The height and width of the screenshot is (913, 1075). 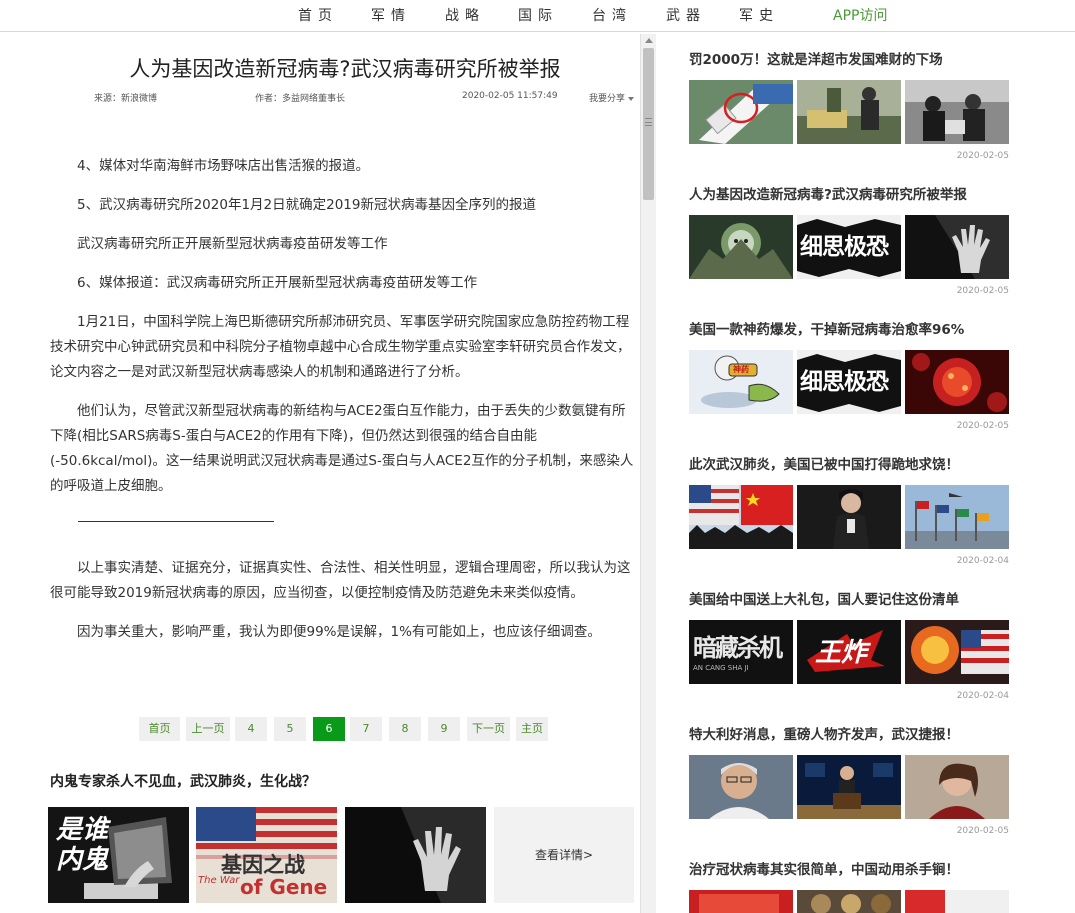 I want to click on sidebar-news-item: 美国一款神药爆发，干掉新冠病毒治愈率96% 神药 细思极恐 2020-02-05, so click(x=849, y=374).